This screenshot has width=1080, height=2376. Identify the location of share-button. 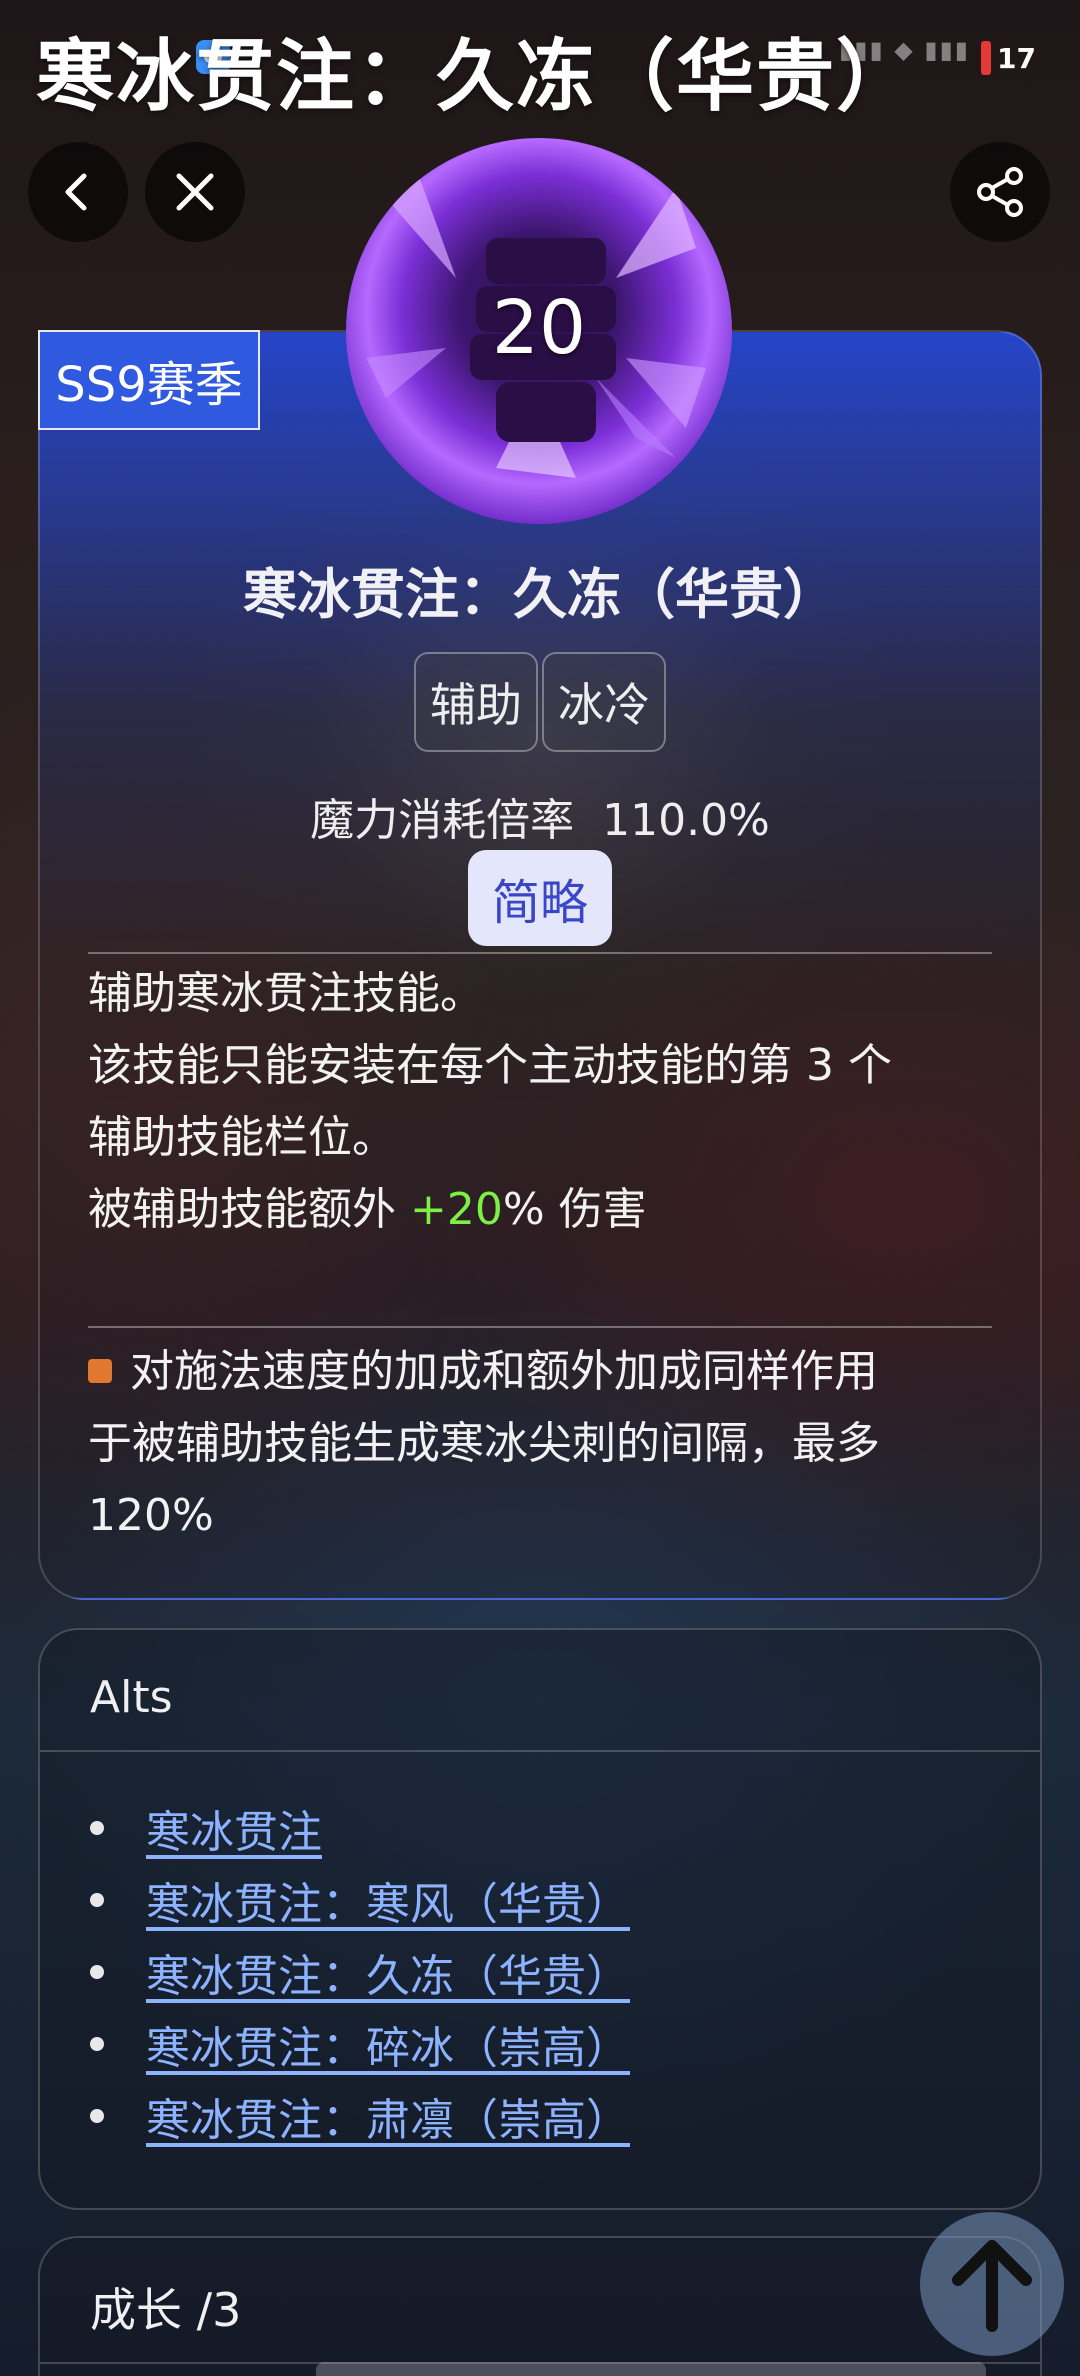
(1000, 192).